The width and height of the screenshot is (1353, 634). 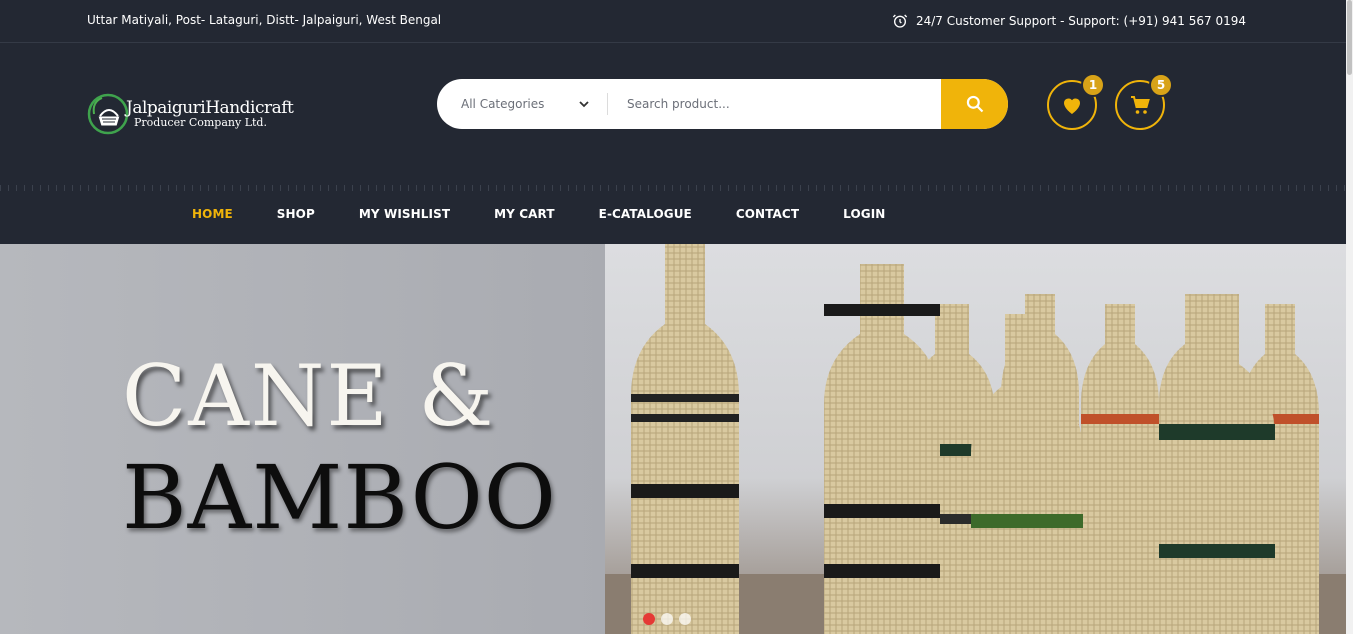 What do you see at coordinates (1161, 85) in the screenshot?
I see `cart-count-badge: 5` at bounding box center [1161, 85].